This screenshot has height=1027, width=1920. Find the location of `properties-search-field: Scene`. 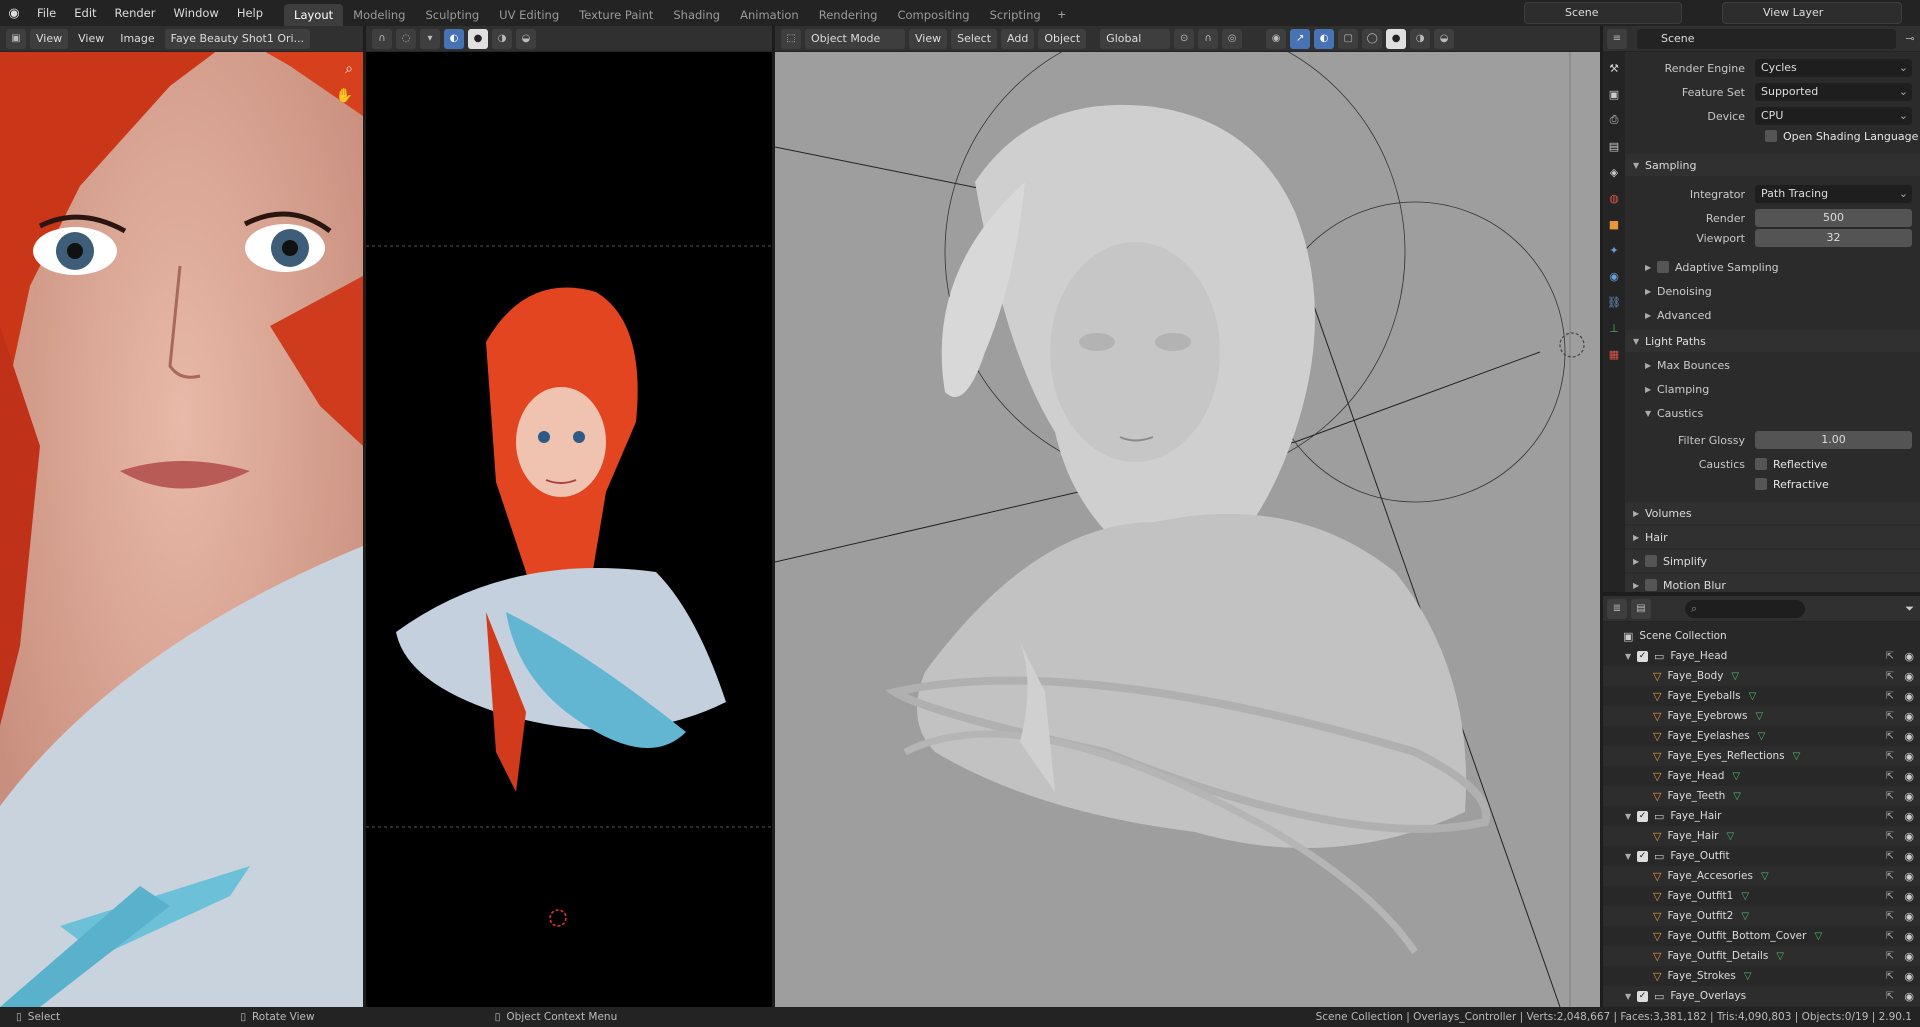

properties-search-field: Scene is located at coordinates (1766, 38).